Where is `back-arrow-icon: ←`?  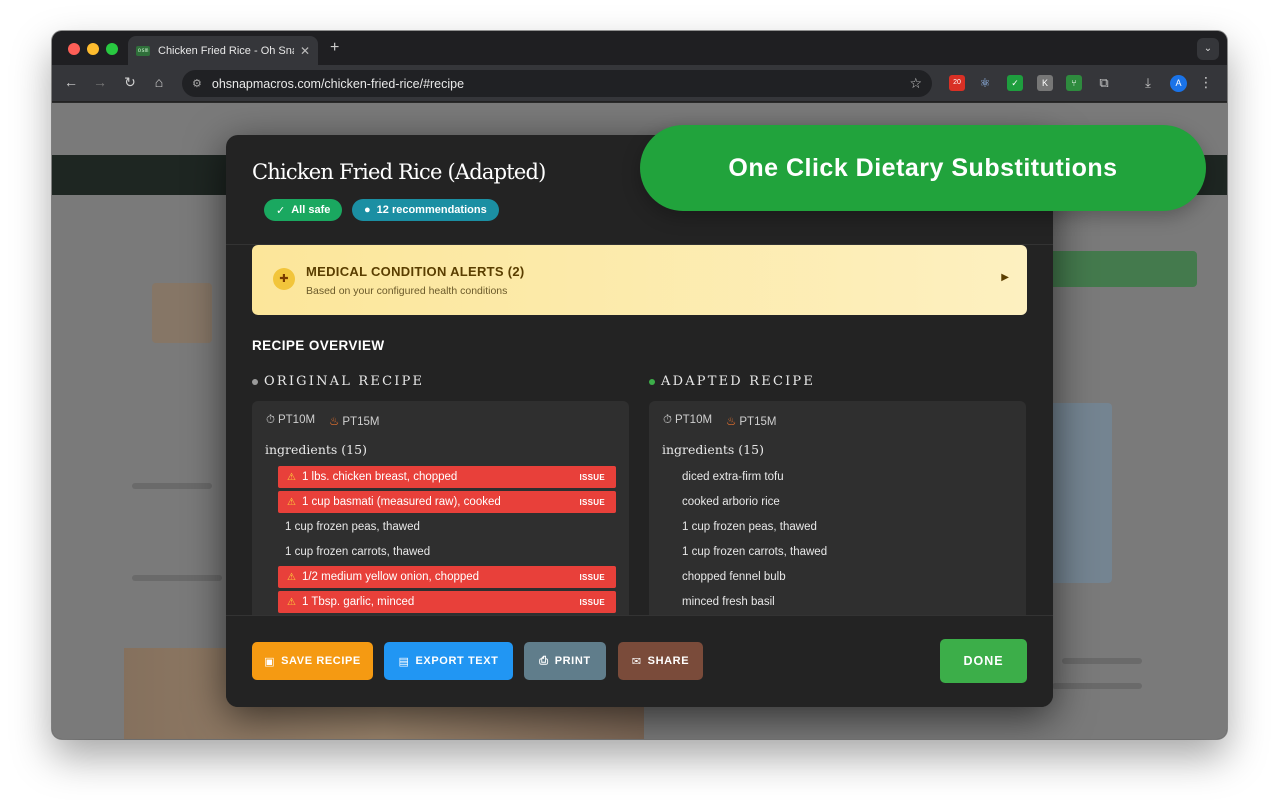 back-arrow-icon: ← is located at coordinates (71, 82).